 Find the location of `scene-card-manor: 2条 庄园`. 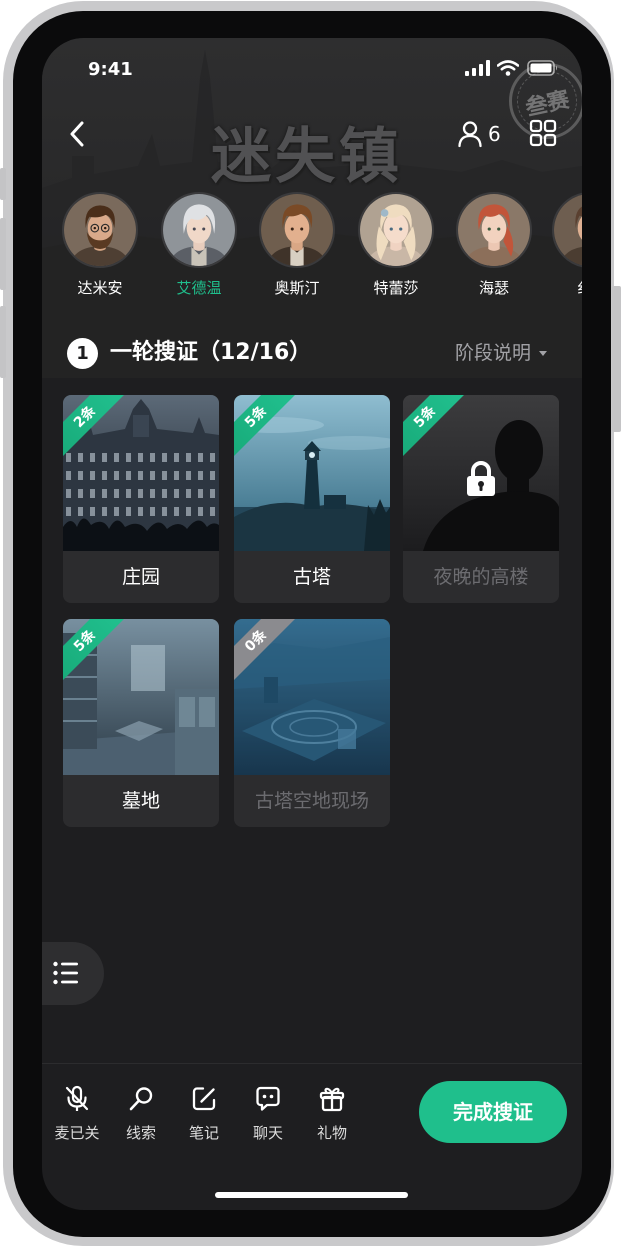

scene-card-manor: 2条 庄园 is located at coordinates (141, 499).